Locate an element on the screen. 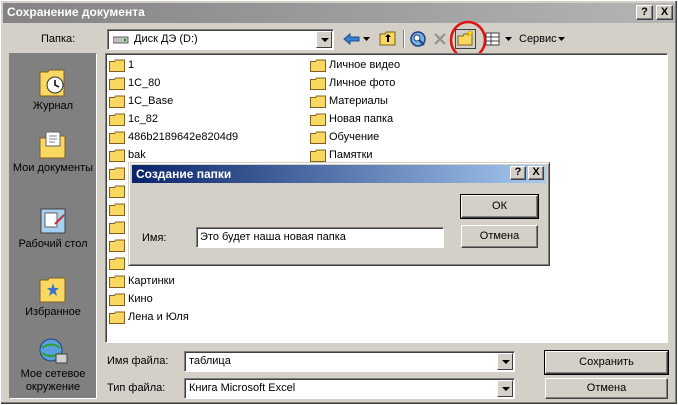 This screenshot has width=678, height=405. filename-value: таблица is located at coordinates (210, 361).